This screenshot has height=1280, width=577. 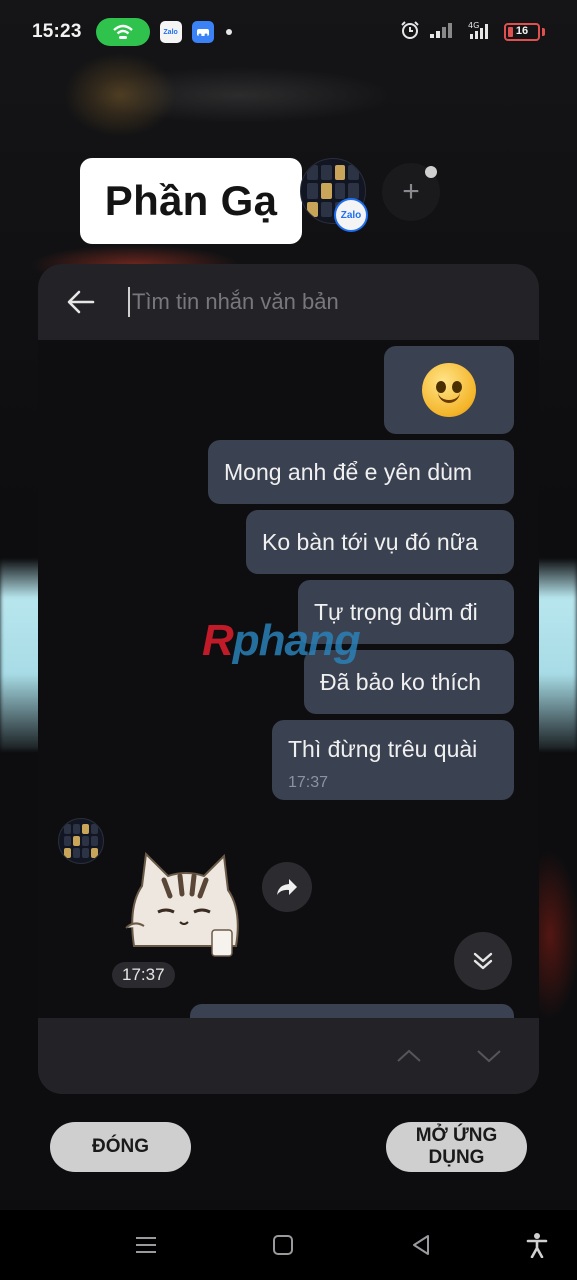 I want to click on message-text: Đã bảo ko thích, so click(x=401, y=681).